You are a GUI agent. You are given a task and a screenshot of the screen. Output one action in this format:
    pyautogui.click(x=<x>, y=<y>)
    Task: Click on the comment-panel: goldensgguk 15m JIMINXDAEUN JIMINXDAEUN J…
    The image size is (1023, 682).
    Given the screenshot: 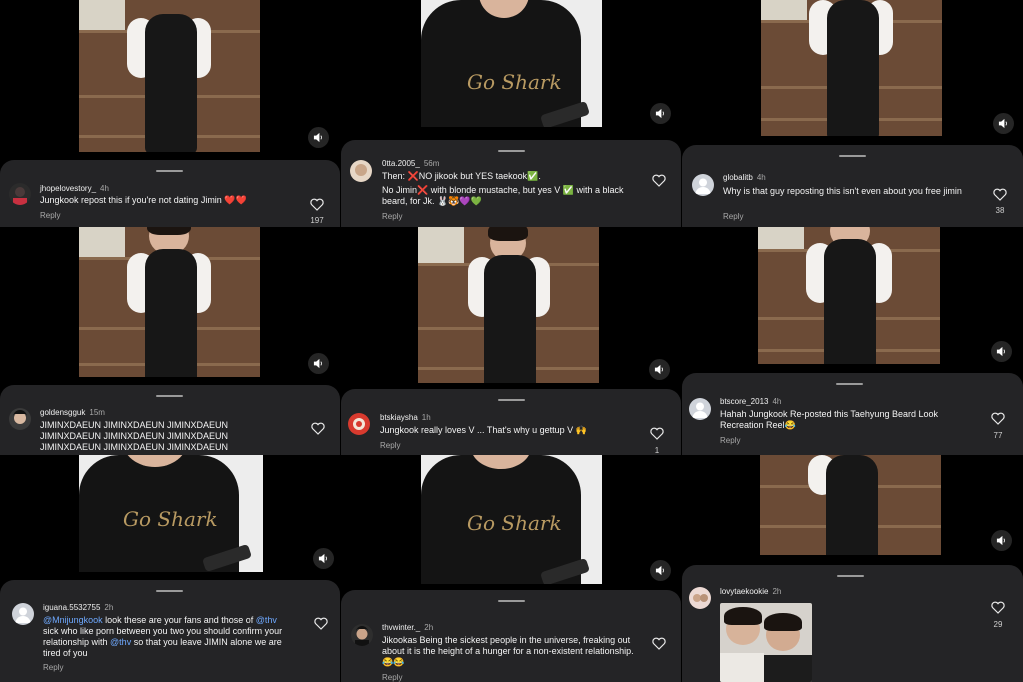 What is the action you would take?
    pyautogui.click(x=170, y=420)
    